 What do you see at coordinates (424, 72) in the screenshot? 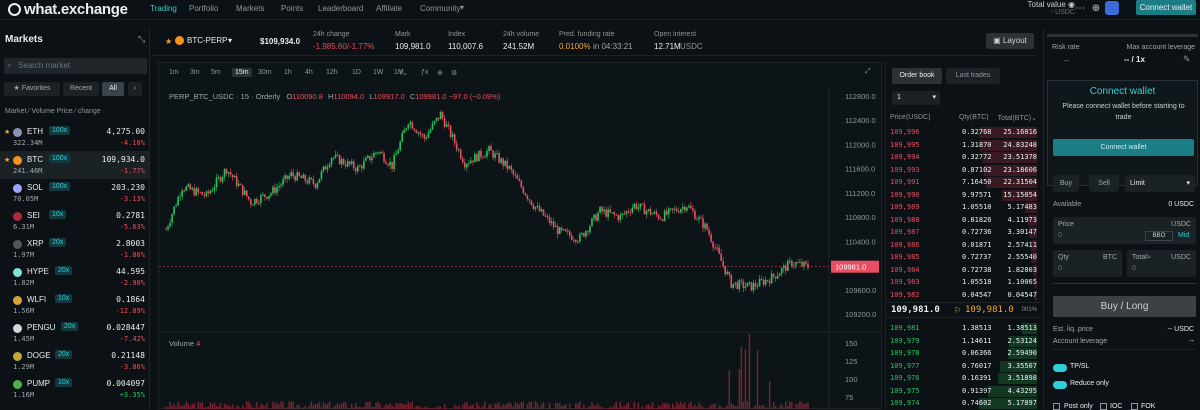
I see `indicator-icon: ƒx` at bounding box center [424, 72].